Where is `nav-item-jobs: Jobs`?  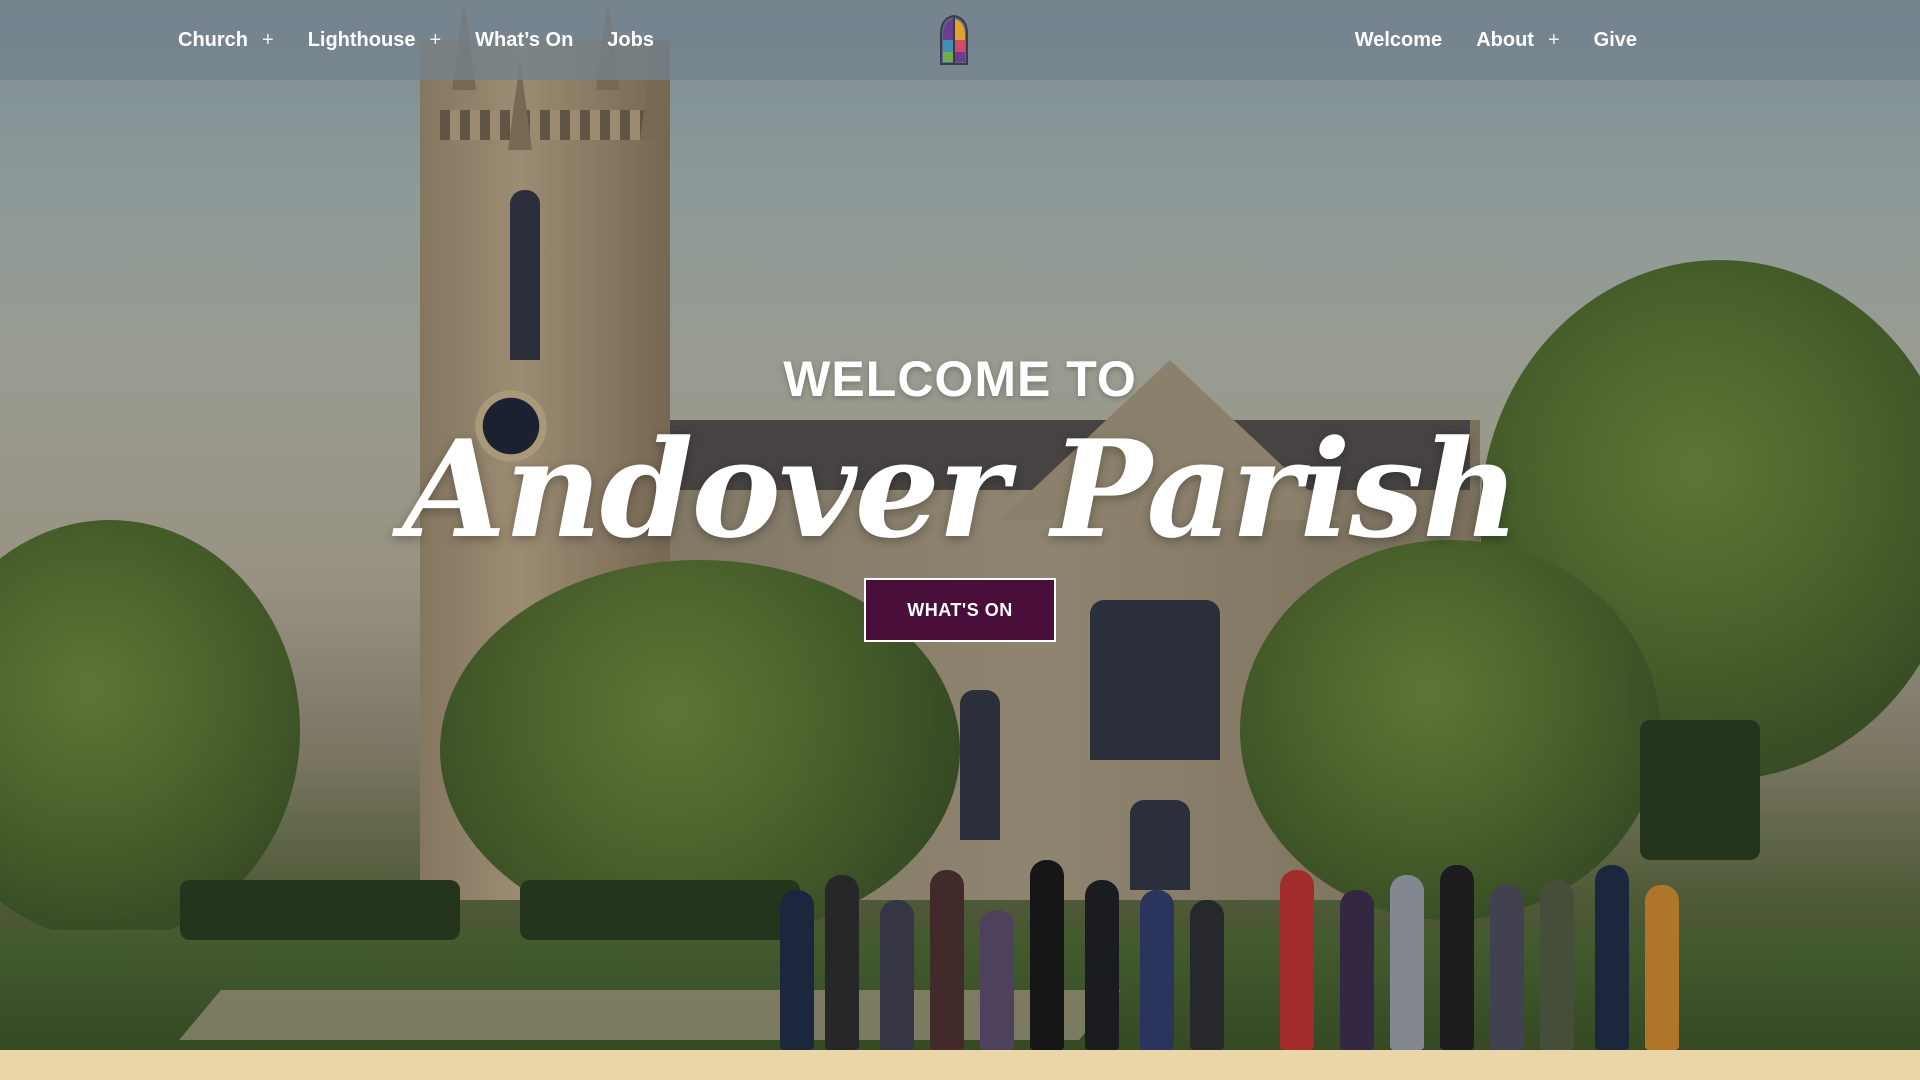
nav-item-jobs: Jobs is located at coordinates (630, 40).